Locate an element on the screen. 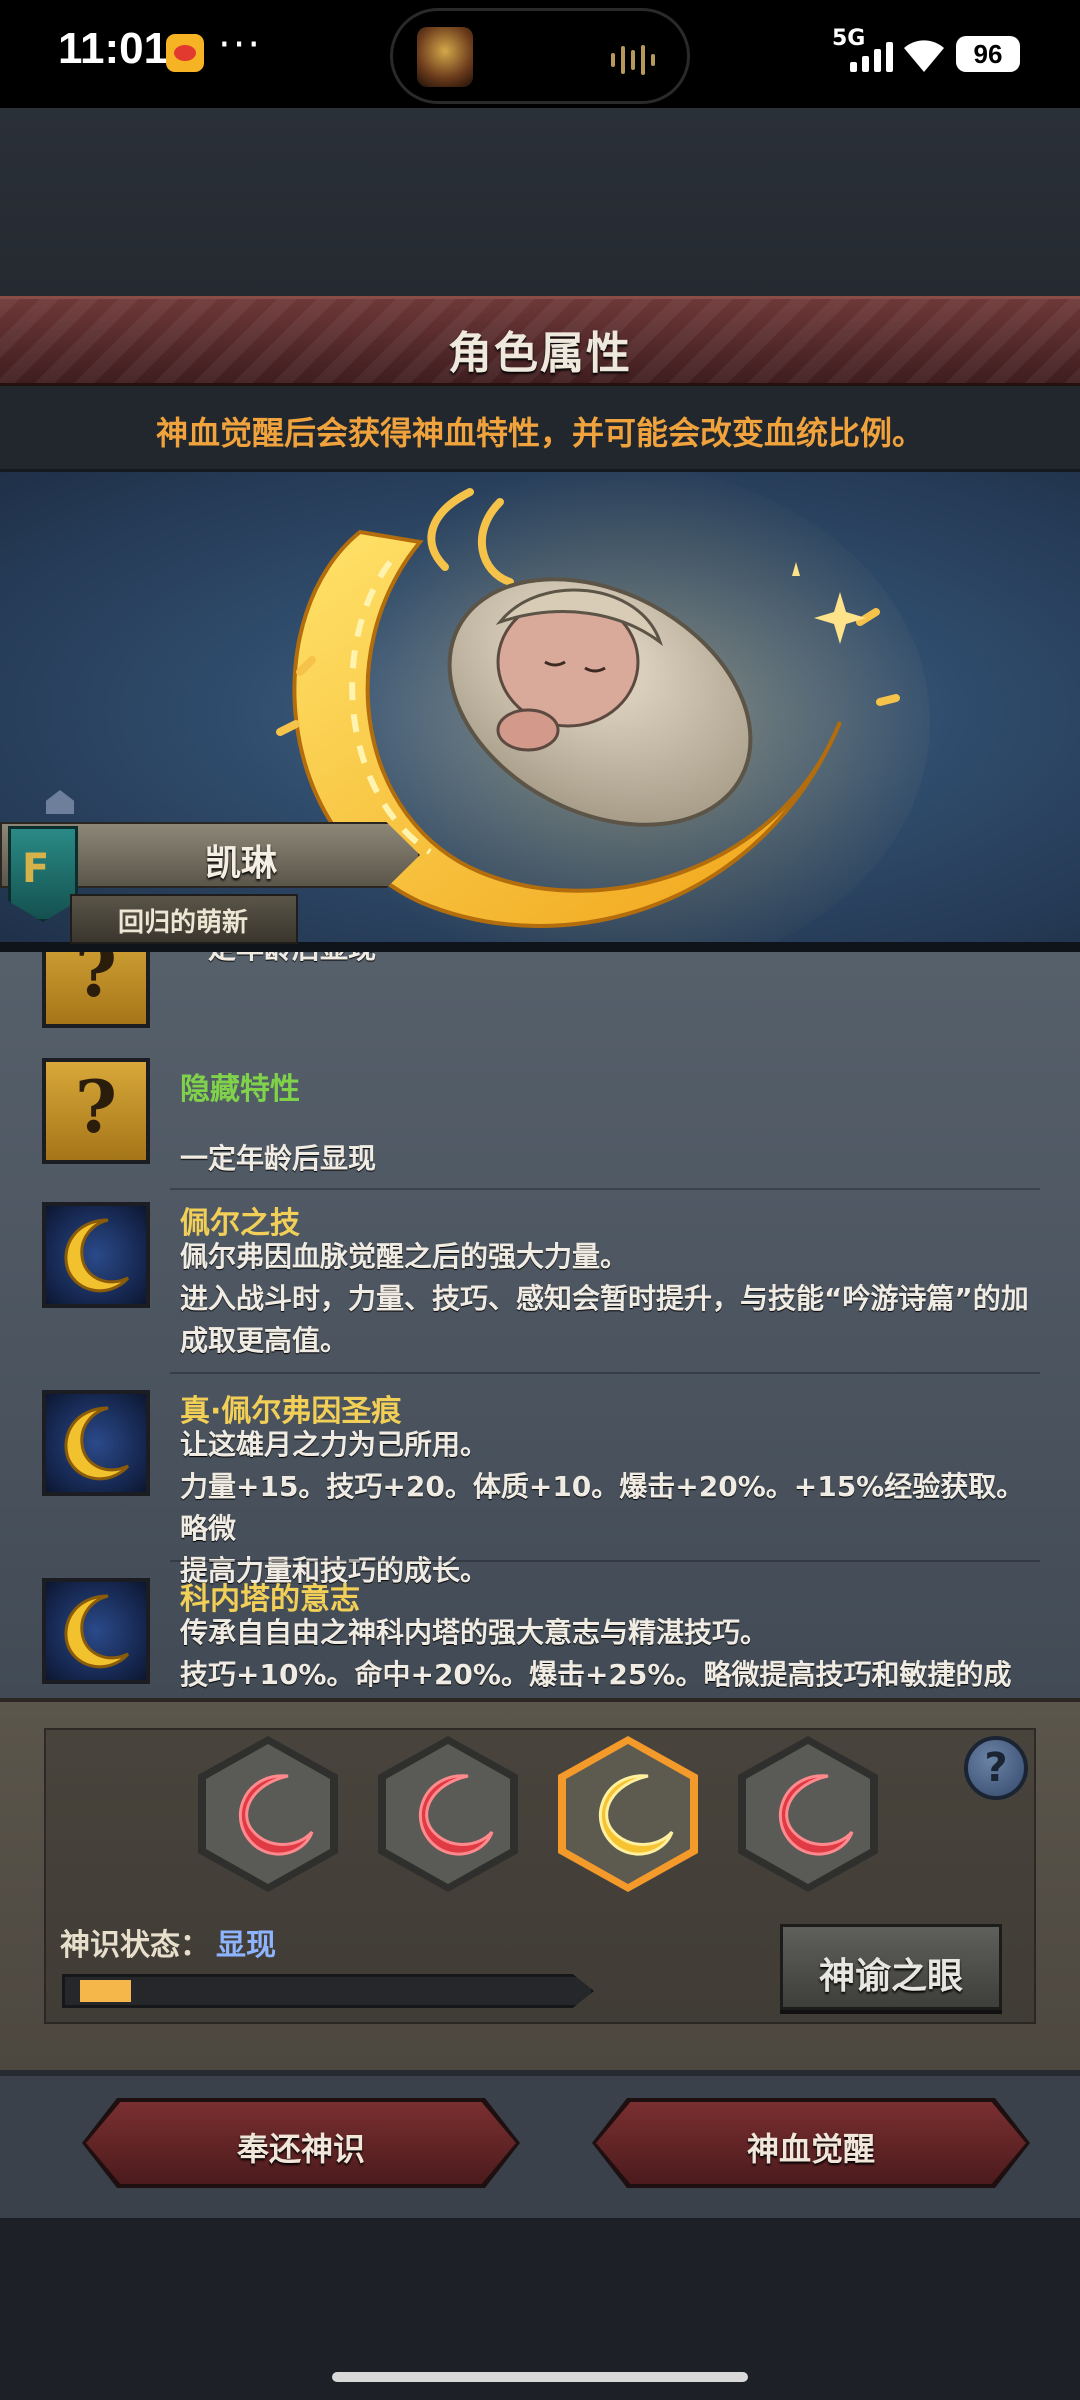  page-title: 角色属性 is located at coordinates (540, 353).